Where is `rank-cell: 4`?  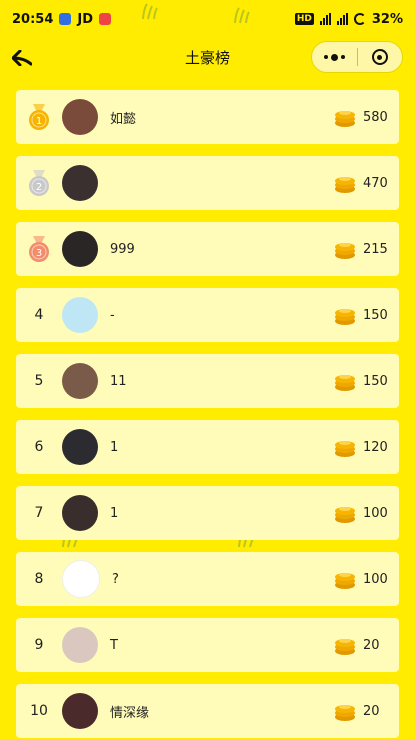 rank-cell: 4 is located at coordinates (39, 315).